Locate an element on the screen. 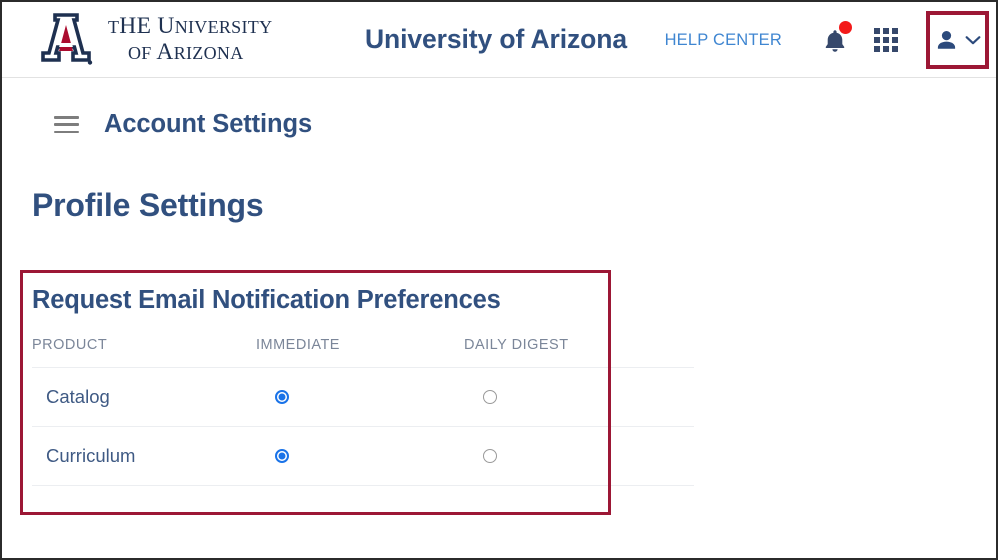 The image size is (998, 560). radio-cell-catalog-daily-digest is located at coordinates (578, 397).